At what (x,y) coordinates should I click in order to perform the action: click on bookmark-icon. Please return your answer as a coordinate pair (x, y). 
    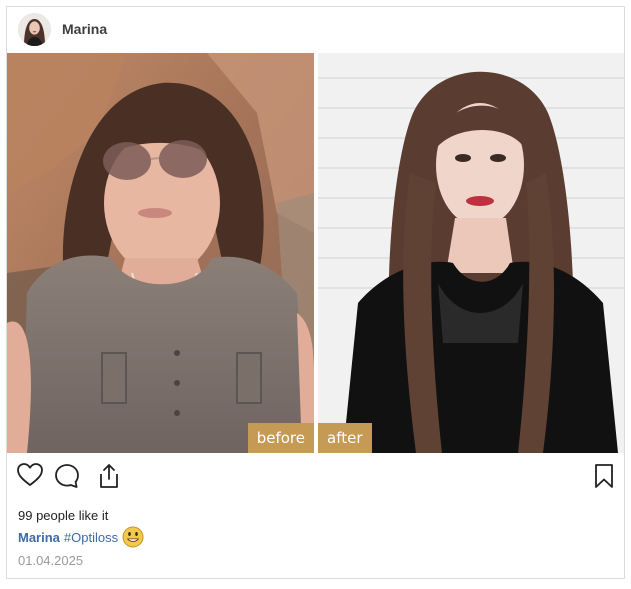
    Looking at the image, I should click on (609, 478).